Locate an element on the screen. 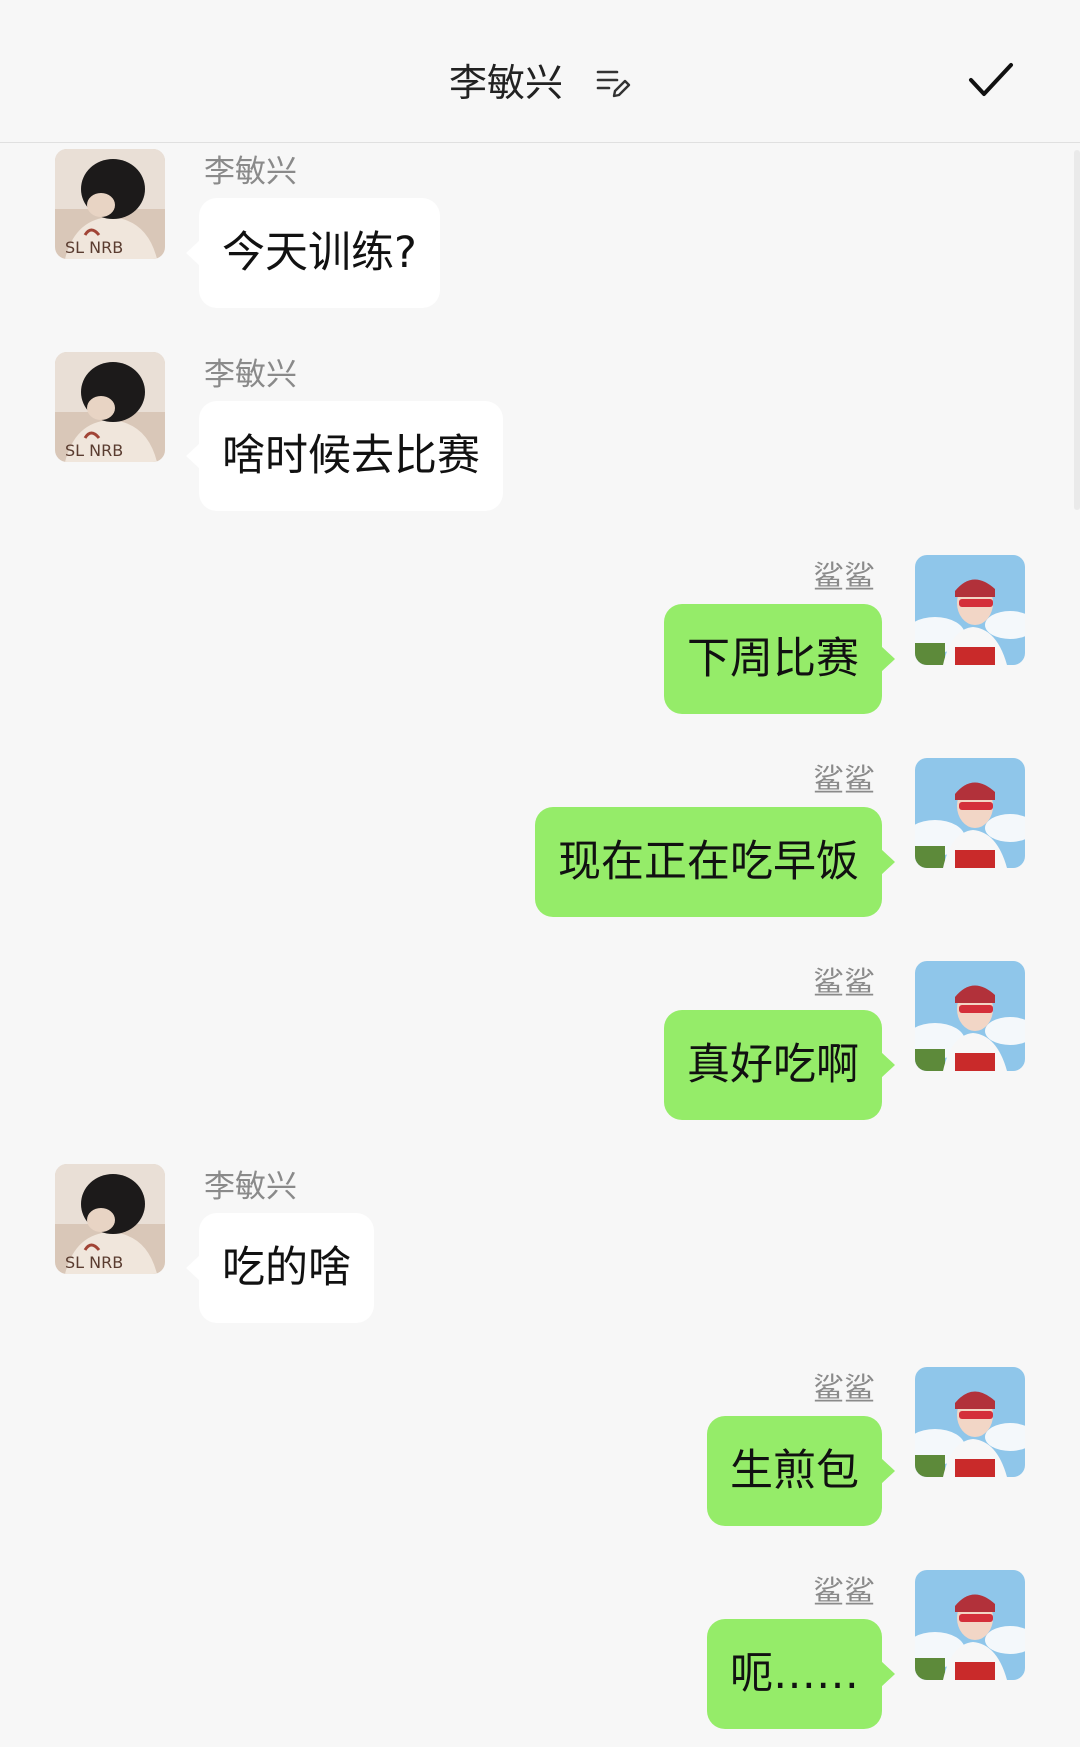 This screenshot has height=1747, width=1080. message-bubble: 今天训练? is located at coordinates (313, 253).